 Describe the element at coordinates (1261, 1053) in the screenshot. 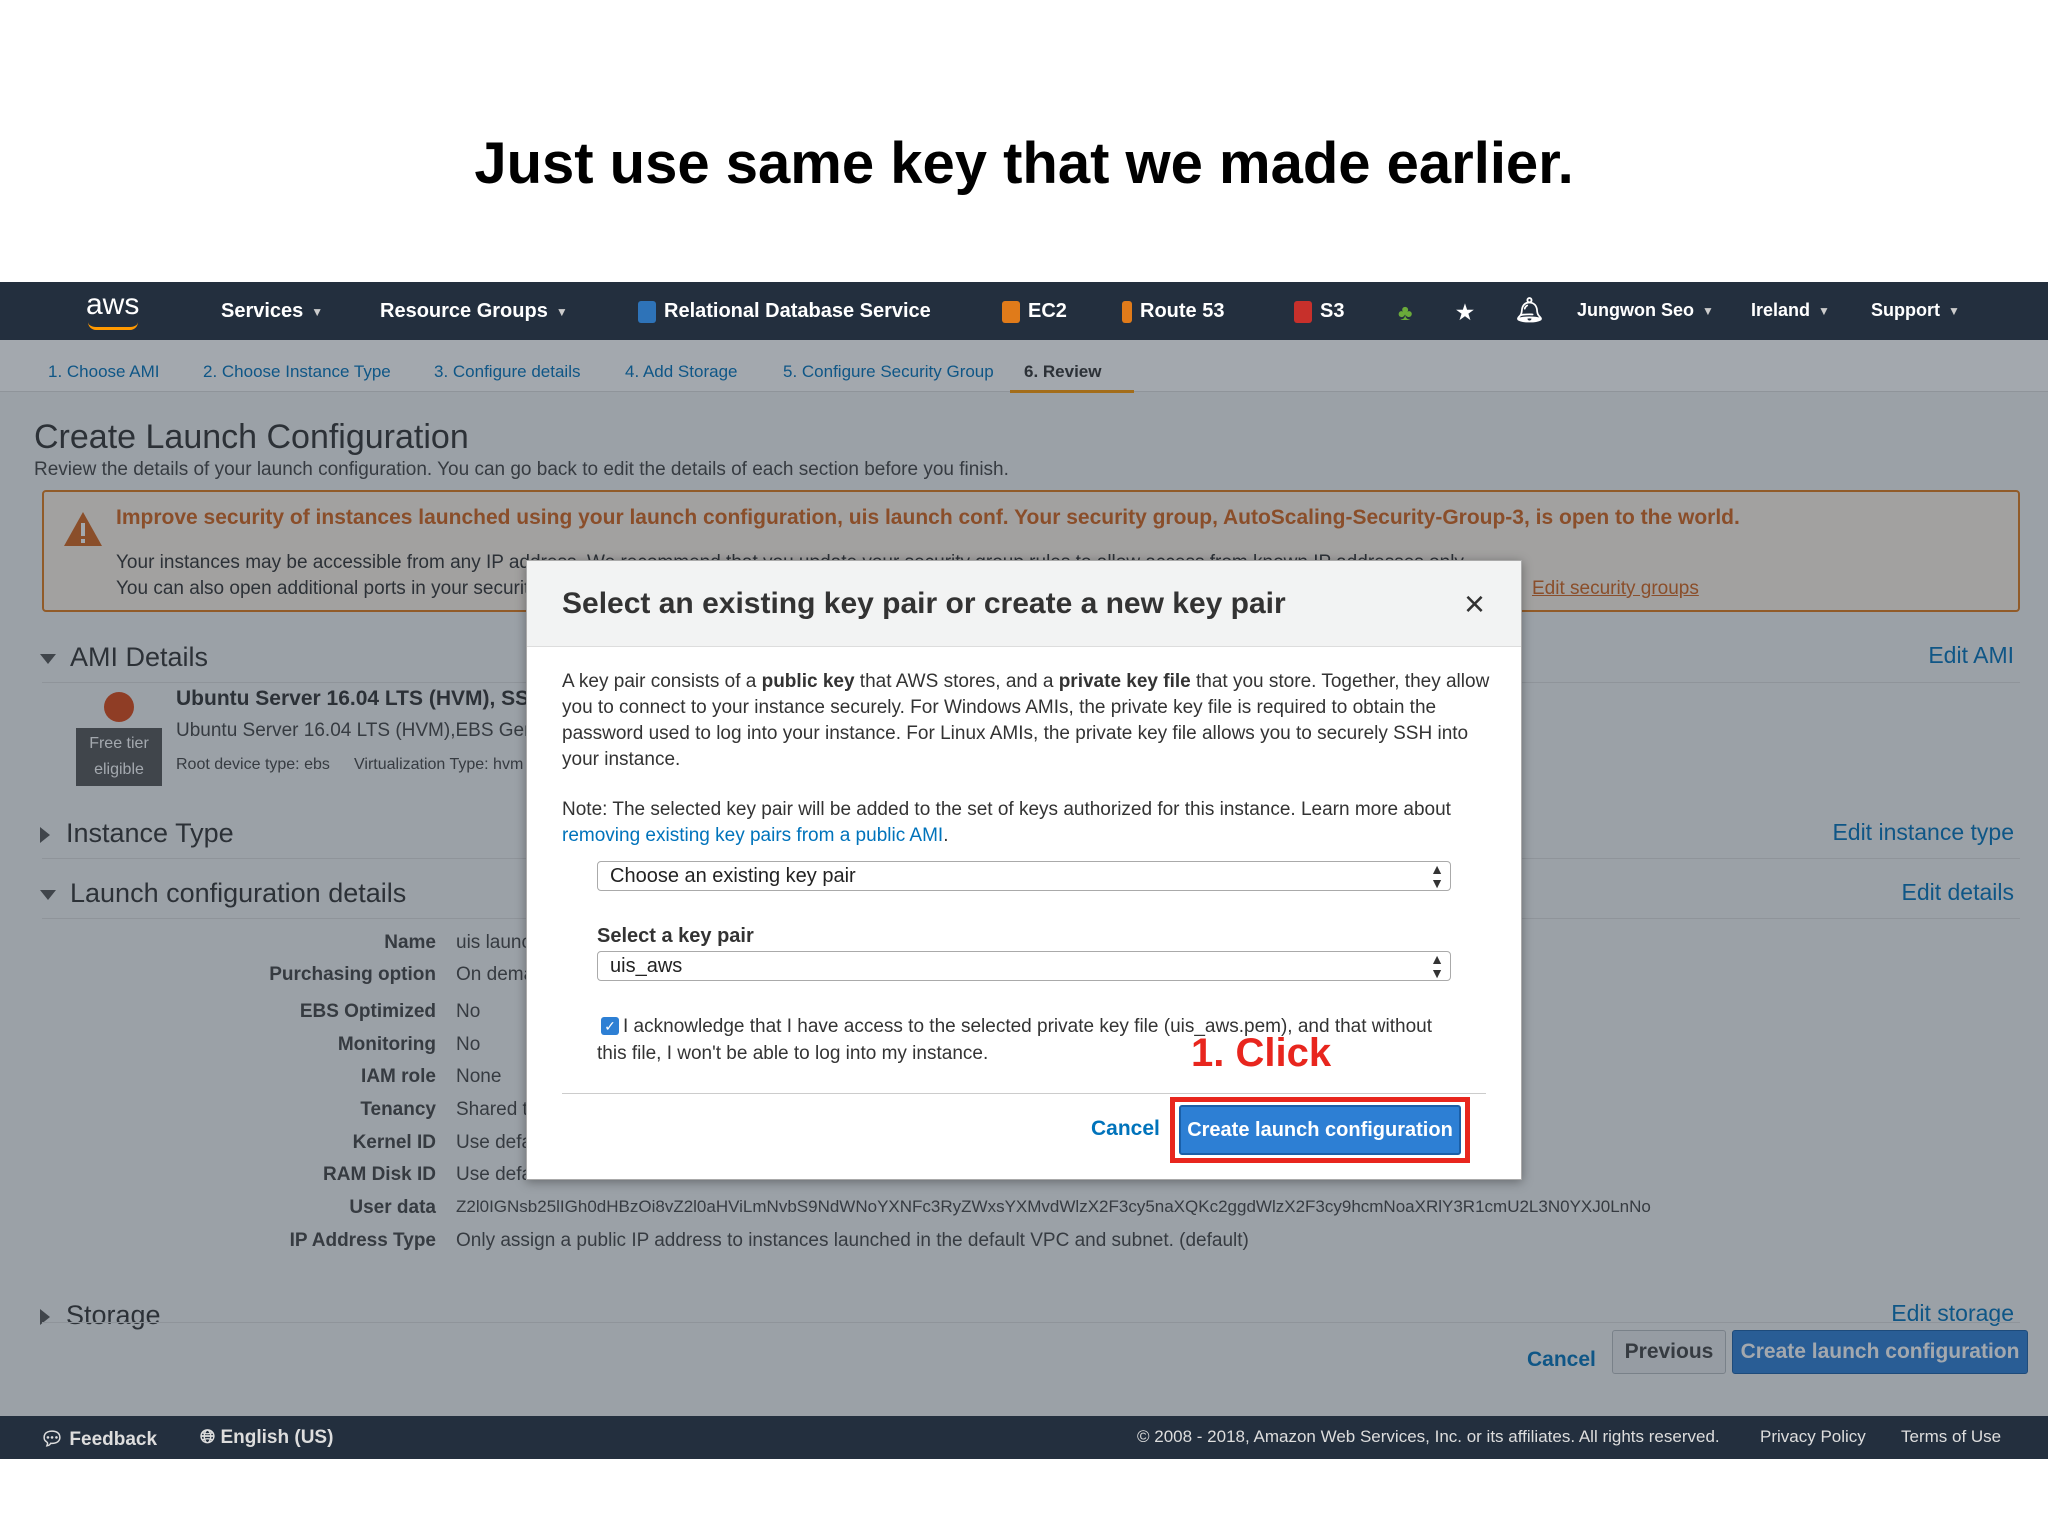

I see `click-annotation: 1. Click` at that location.